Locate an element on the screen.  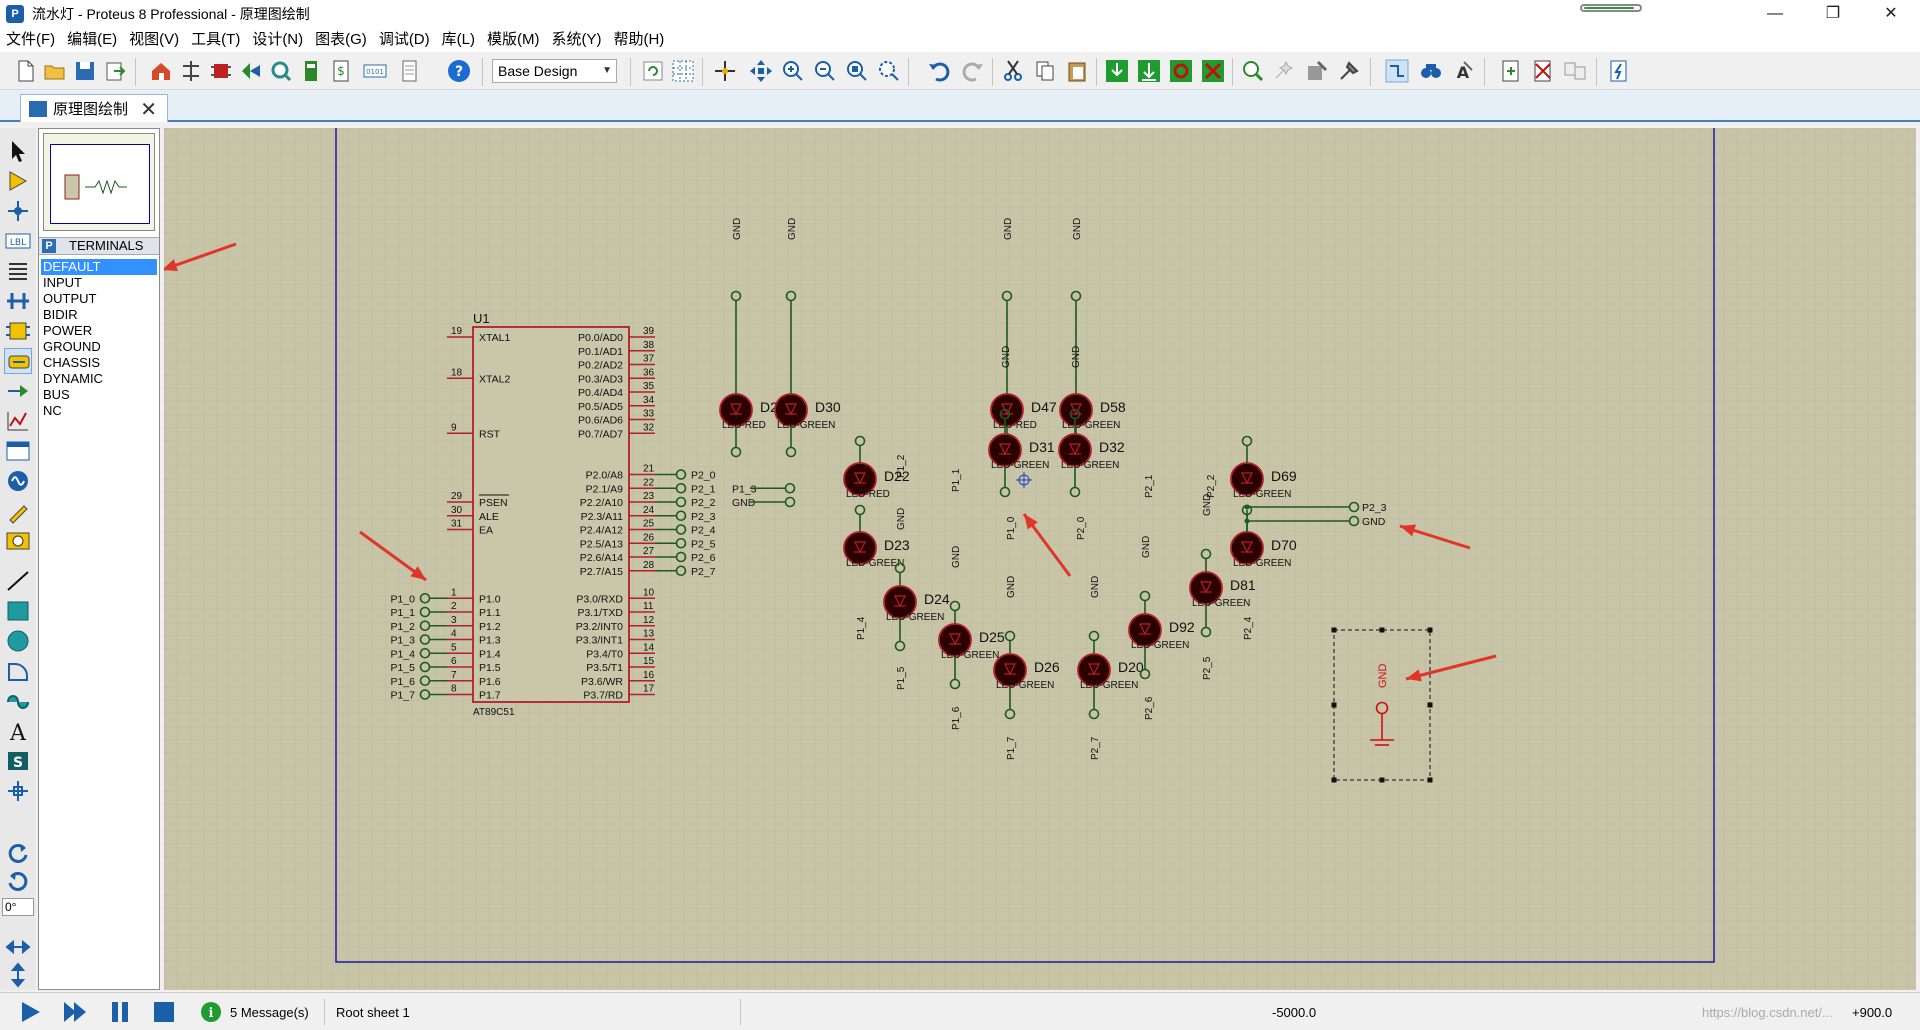
make-device-icon is located at coordinates (1285, 71).